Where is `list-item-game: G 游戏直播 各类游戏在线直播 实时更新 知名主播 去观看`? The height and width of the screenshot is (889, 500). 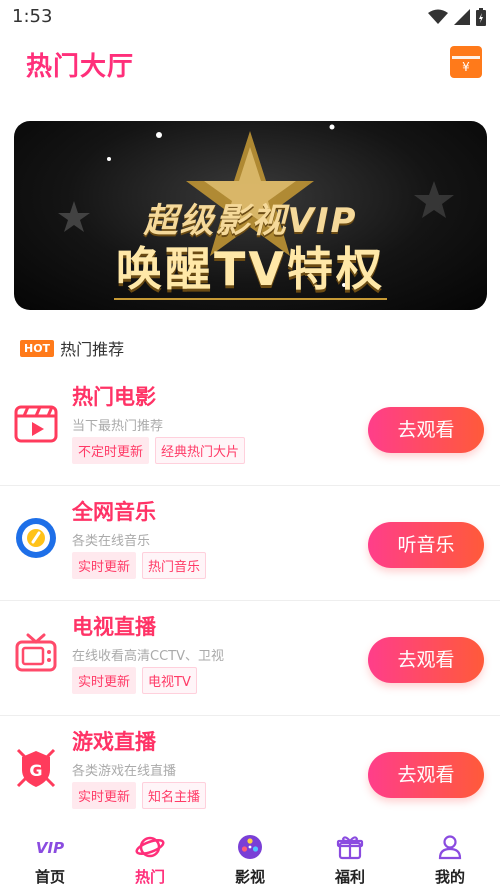
list-item-game: G 游戏直播 各类游戏在线直播 实时更新 知名主播 去观看 is located at coordinates (250, 773).